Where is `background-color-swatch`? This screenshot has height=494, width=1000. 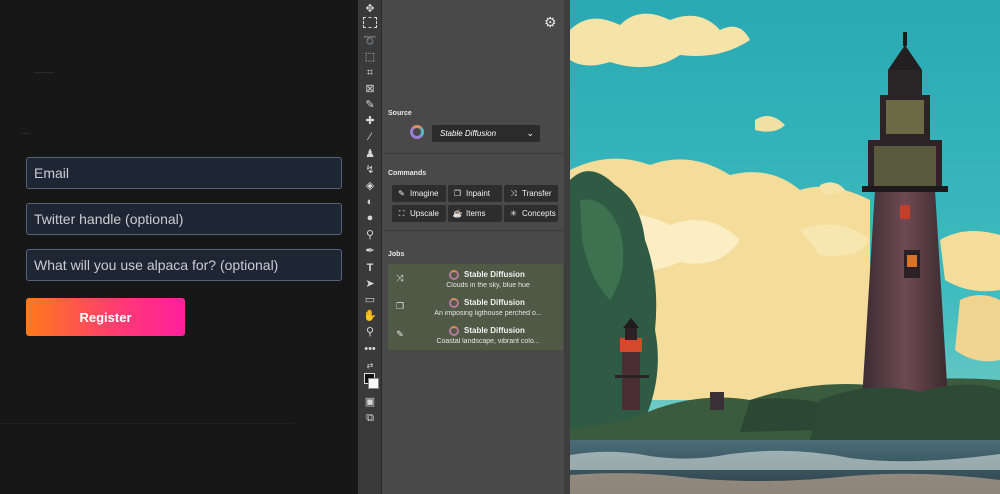 background-color-swatch is located at coordinates (373, 383).